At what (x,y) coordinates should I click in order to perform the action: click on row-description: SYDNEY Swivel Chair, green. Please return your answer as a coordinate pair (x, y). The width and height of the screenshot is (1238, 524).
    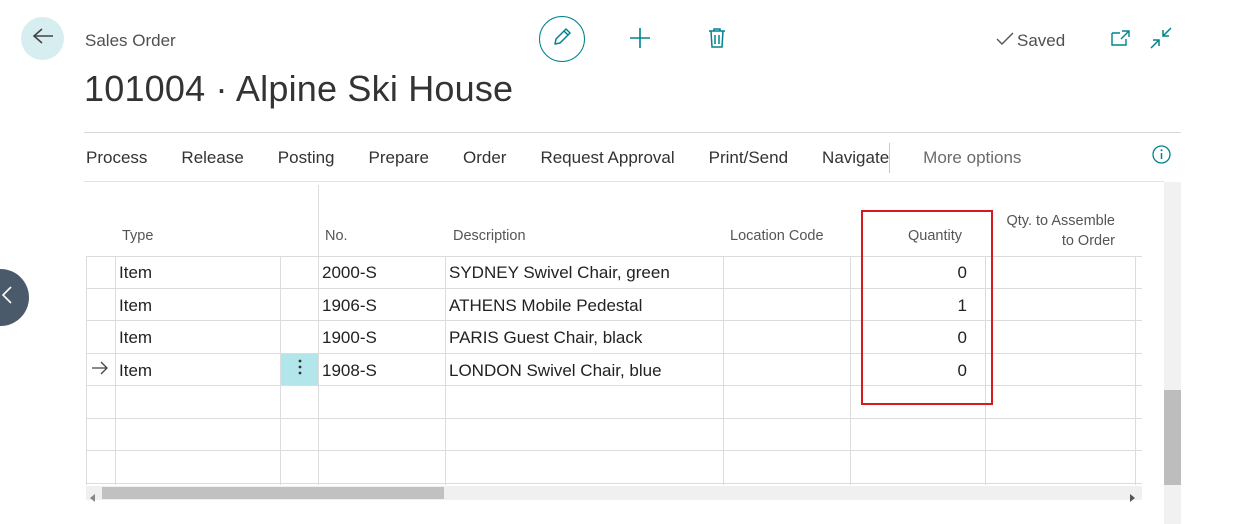
    Looking at the image, I should click on (559, 273).